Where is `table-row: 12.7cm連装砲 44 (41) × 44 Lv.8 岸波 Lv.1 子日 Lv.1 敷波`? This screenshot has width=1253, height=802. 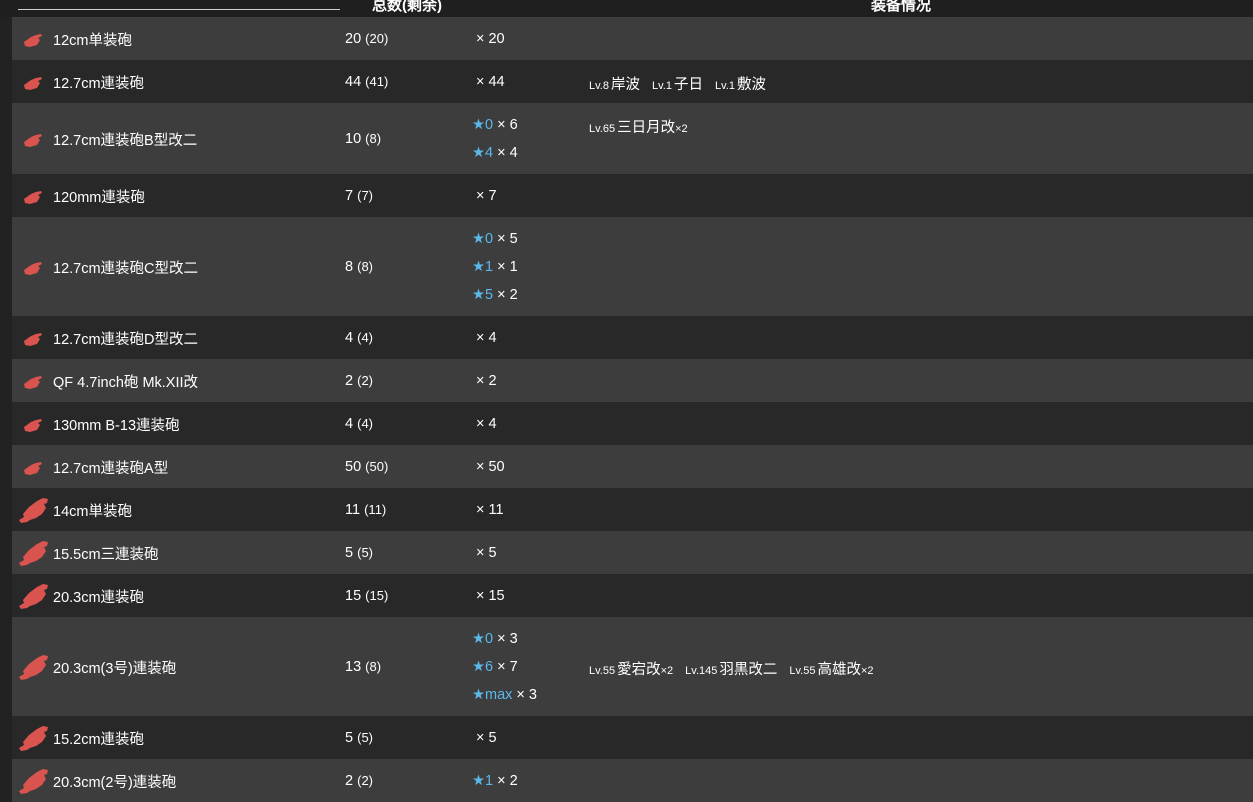
table-row: 12.7cm連装砲 44 (41) × 44 Lv.8 岸波 Lv.1 子日 Lv.1 敷波 is located at coordinates (632, 81).